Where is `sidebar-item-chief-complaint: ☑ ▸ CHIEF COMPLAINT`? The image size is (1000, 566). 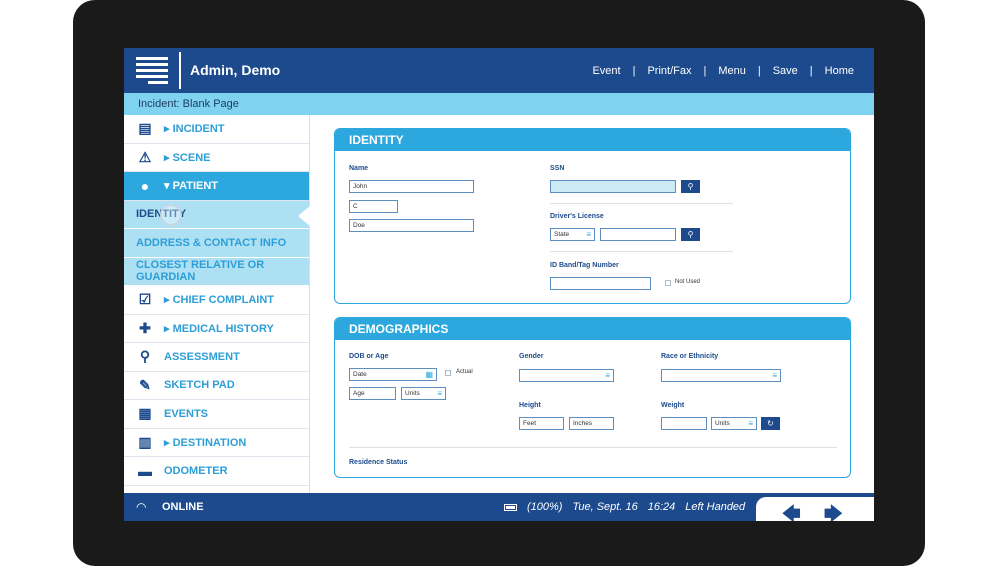 sidebar-item-chief-complaint: ☑ ▸ CHIEF COMPLAINT is located at coordinates (216, 300).